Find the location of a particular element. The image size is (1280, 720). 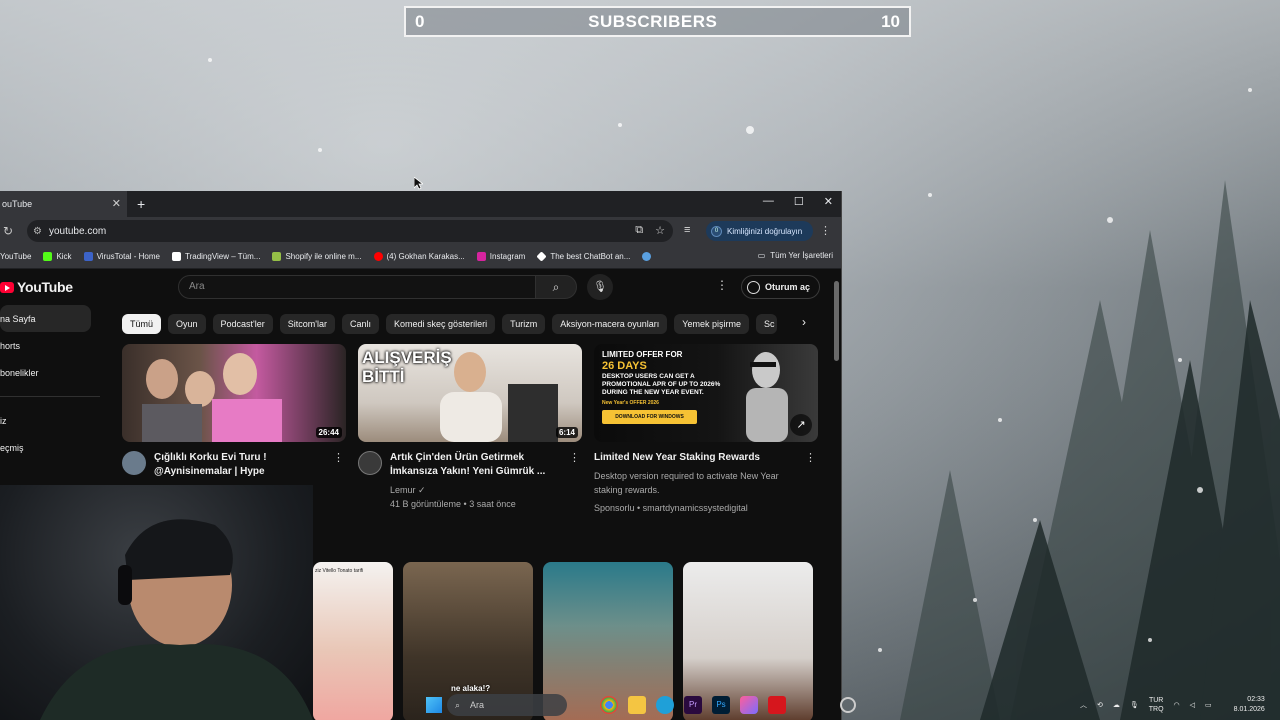

chevron-up-icon: ︿ is located at coordinates (1083, 705).